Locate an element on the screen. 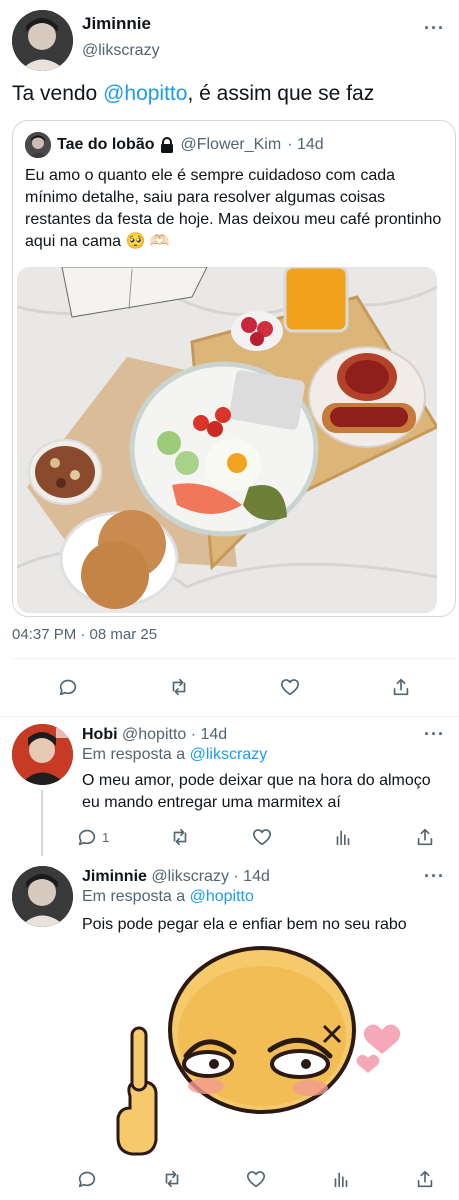 This screenshot has height=1200, width=459. author-avatar is located at coordinates (42, 40).